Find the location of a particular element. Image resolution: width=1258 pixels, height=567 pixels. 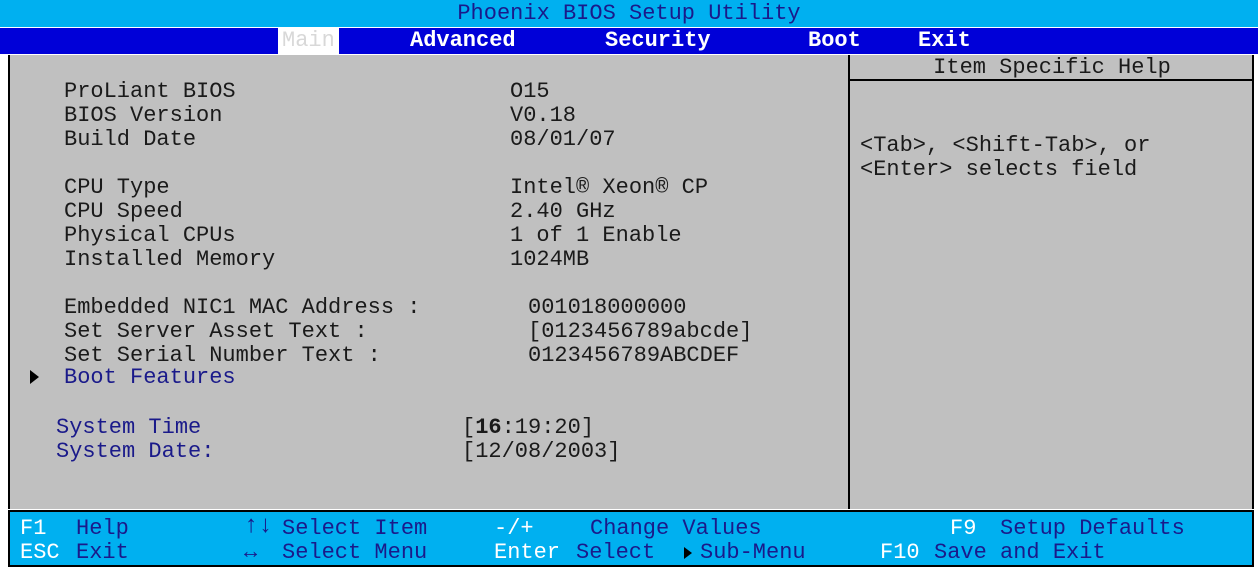

tab-exit: Exit is located at coordinates (944, 41).